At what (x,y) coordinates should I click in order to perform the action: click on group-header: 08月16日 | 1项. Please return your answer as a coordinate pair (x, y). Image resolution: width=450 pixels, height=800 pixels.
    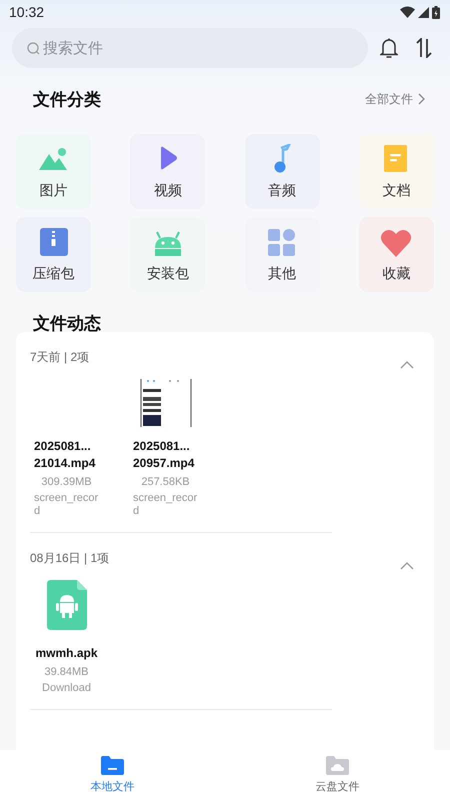
    Looking at the image, I should click on (70, 558).